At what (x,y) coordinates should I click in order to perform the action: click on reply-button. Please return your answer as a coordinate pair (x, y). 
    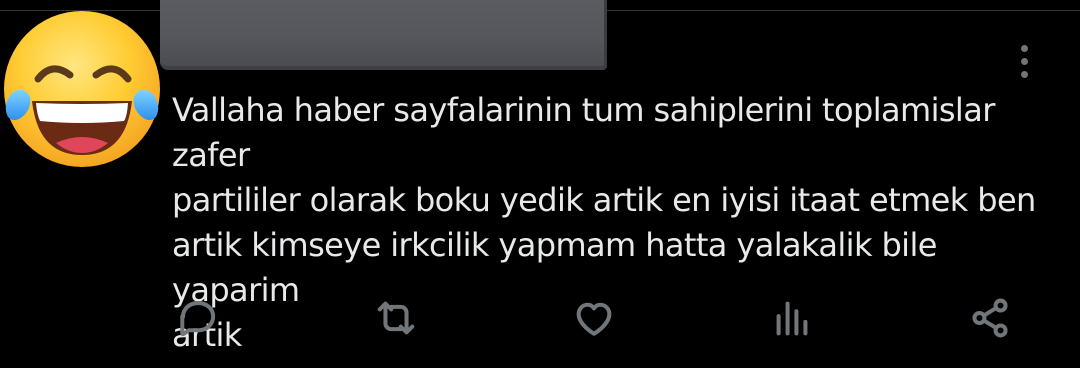
    Looking at the image, I should click on (198, 318).